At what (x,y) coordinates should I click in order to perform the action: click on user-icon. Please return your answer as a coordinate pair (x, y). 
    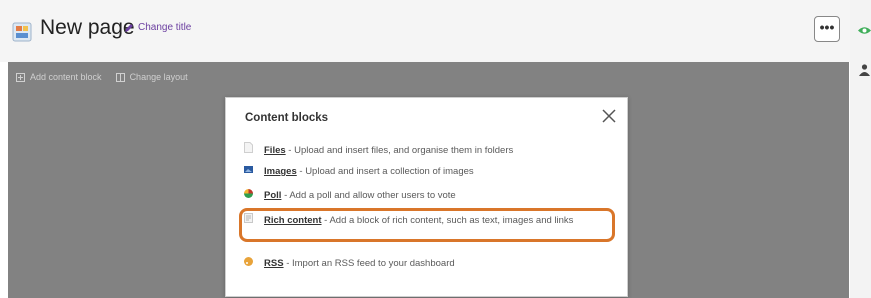
    Looking at the image, I should click on (864, 70).